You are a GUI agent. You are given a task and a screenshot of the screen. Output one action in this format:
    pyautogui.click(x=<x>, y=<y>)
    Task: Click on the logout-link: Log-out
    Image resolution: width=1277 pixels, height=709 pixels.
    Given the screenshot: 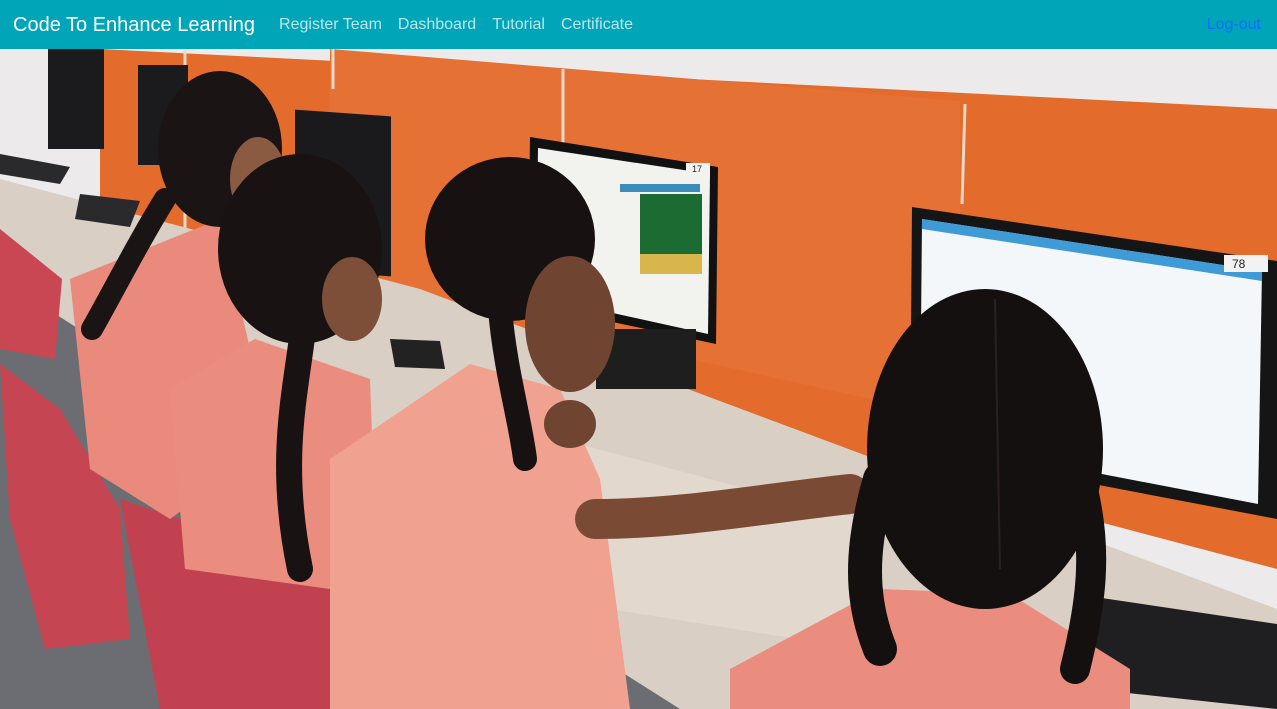 What is the action you would take?
    pyautogui.click(x=1234, y=25)
    